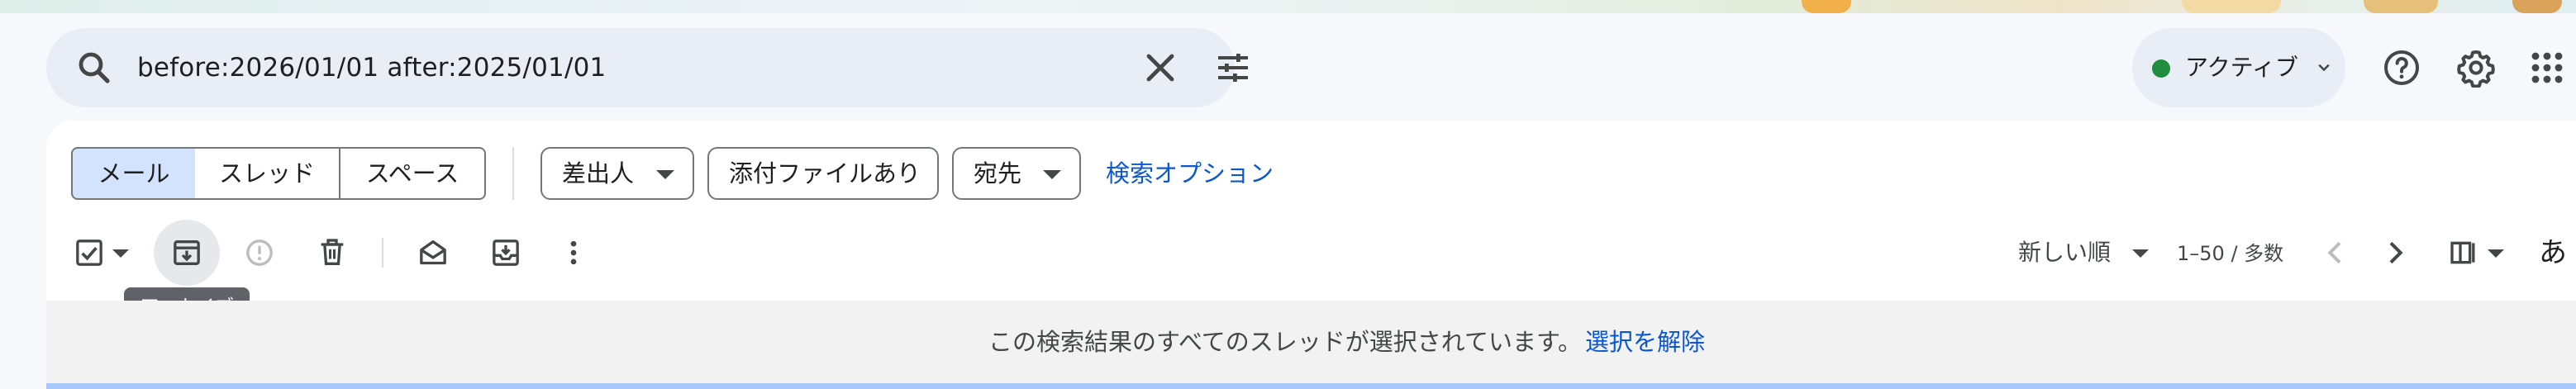 This screenshot has width=2576, height=389. Describe the element at coordinates (1311, 386) in the screenshot. I see `selected-row-highlight` at that location.